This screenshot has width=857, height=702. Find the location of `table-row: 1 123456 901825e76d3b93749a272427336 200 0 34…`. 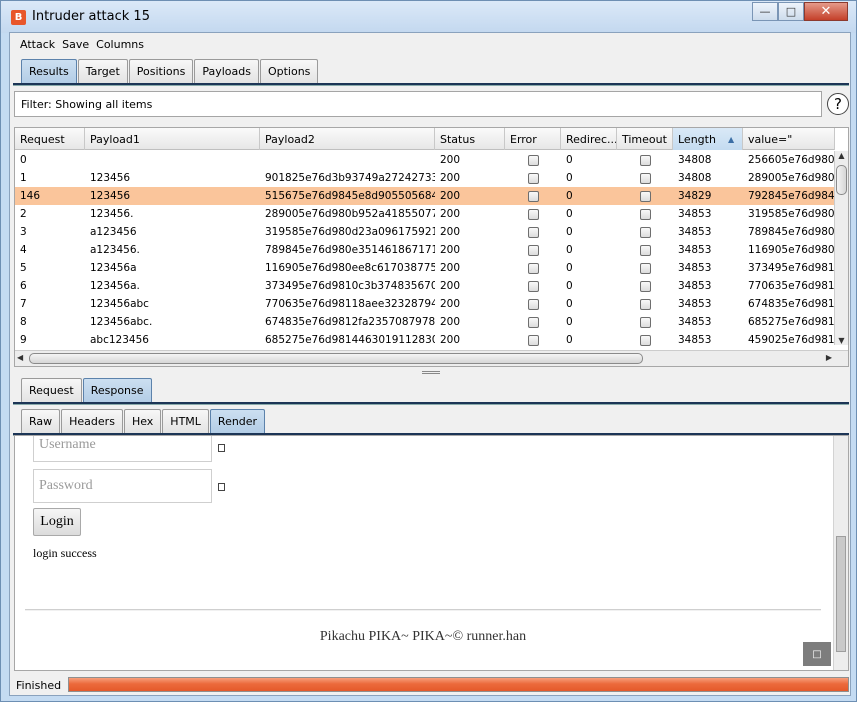

table-row: 1 123456 901825e76d3b93749a272427336 200 0 34… is located at coordinates (425, 178).